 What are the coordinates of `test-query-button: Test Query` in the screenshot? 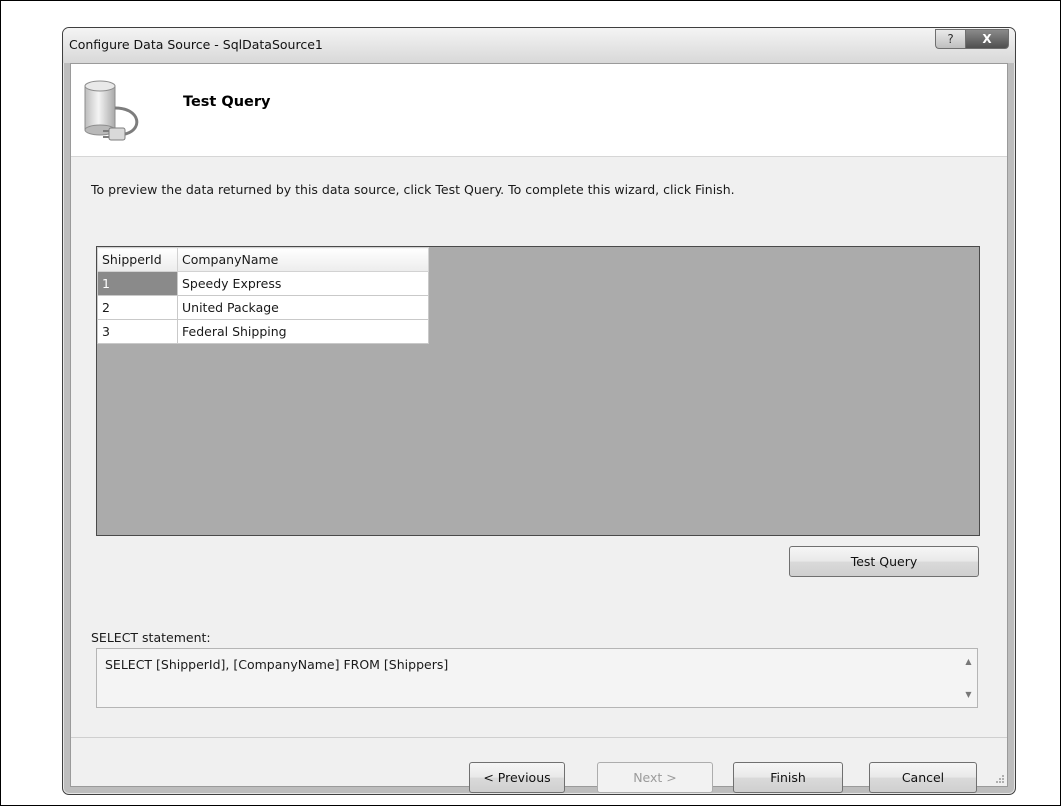 It's located at (884, 561).